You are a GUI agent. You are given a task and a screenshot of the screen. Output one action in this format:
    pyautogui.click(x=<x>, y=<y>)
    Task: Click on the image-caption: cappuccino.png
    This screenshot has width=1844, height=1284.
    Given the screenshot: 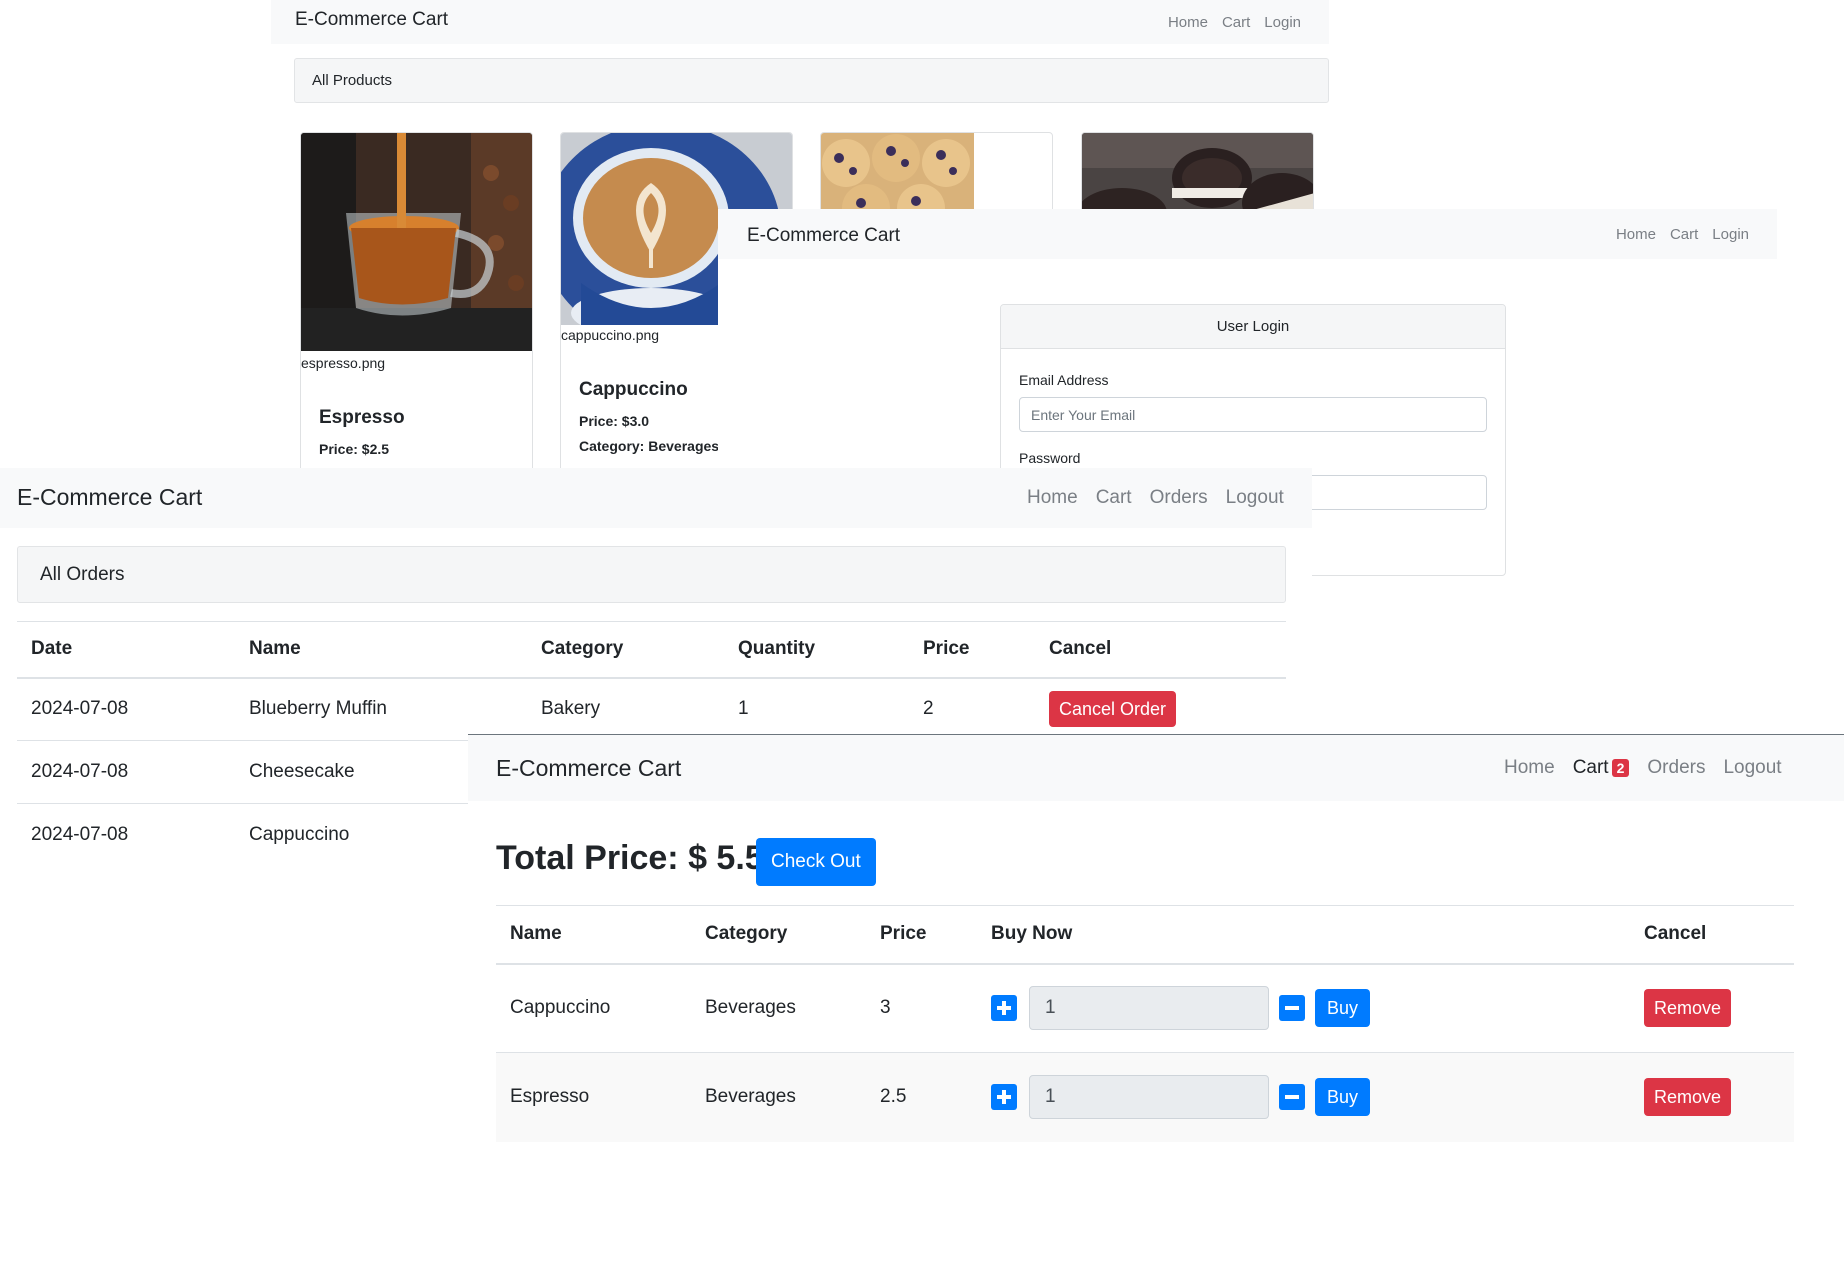 What is the action you would take?
    pyautogui.click(x=610, y=335)
    